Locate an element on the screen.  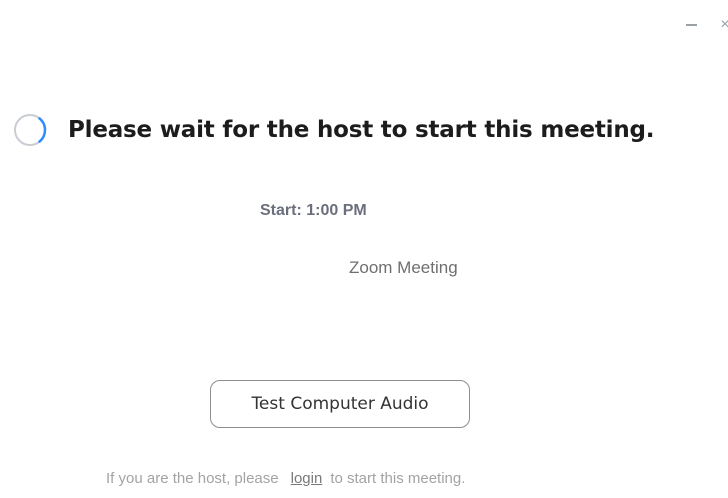
host-note-prefix: If you are the host, please is located at coordinates (192, 478).